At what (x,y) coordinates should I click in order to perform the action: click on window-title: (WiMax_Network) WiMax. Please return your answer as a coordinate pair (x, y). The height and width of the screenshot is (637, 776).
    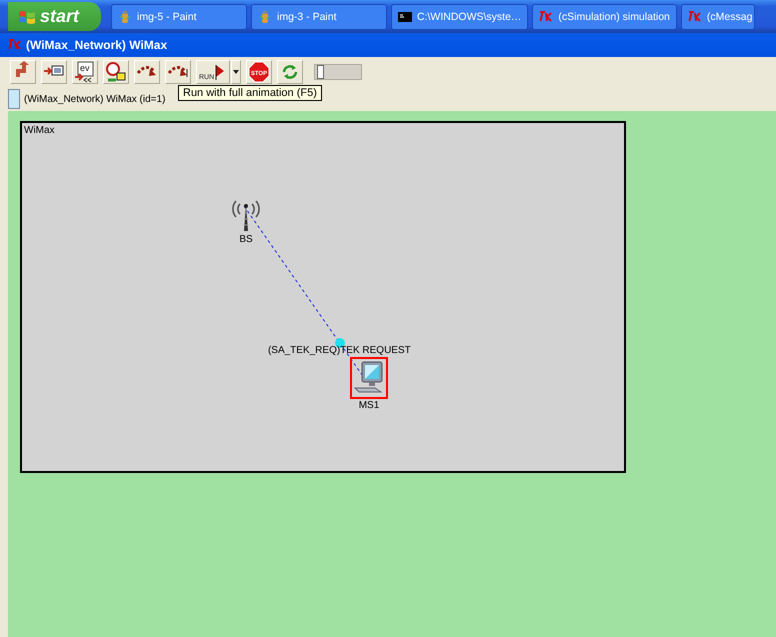
    Looking at the image, I should click on (97, 45).